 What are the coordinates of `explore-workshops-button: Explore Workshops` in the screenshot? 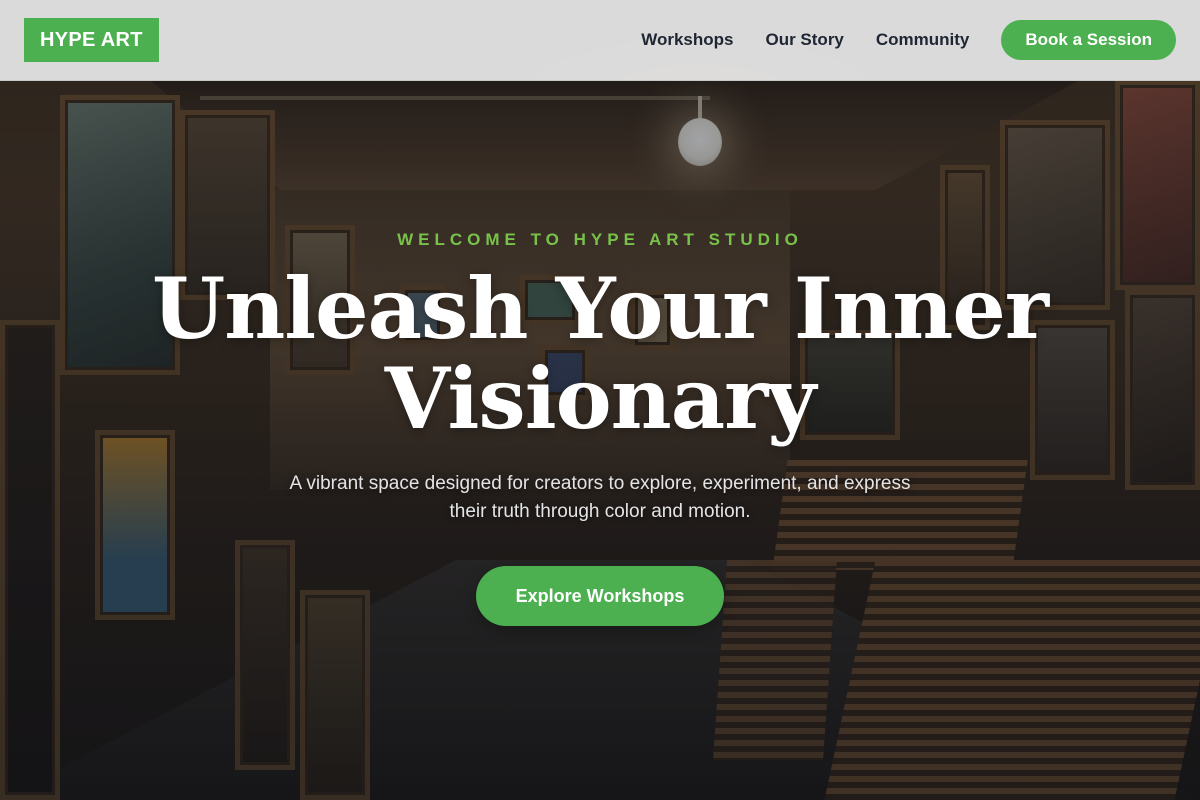 It's located at (600, 596).